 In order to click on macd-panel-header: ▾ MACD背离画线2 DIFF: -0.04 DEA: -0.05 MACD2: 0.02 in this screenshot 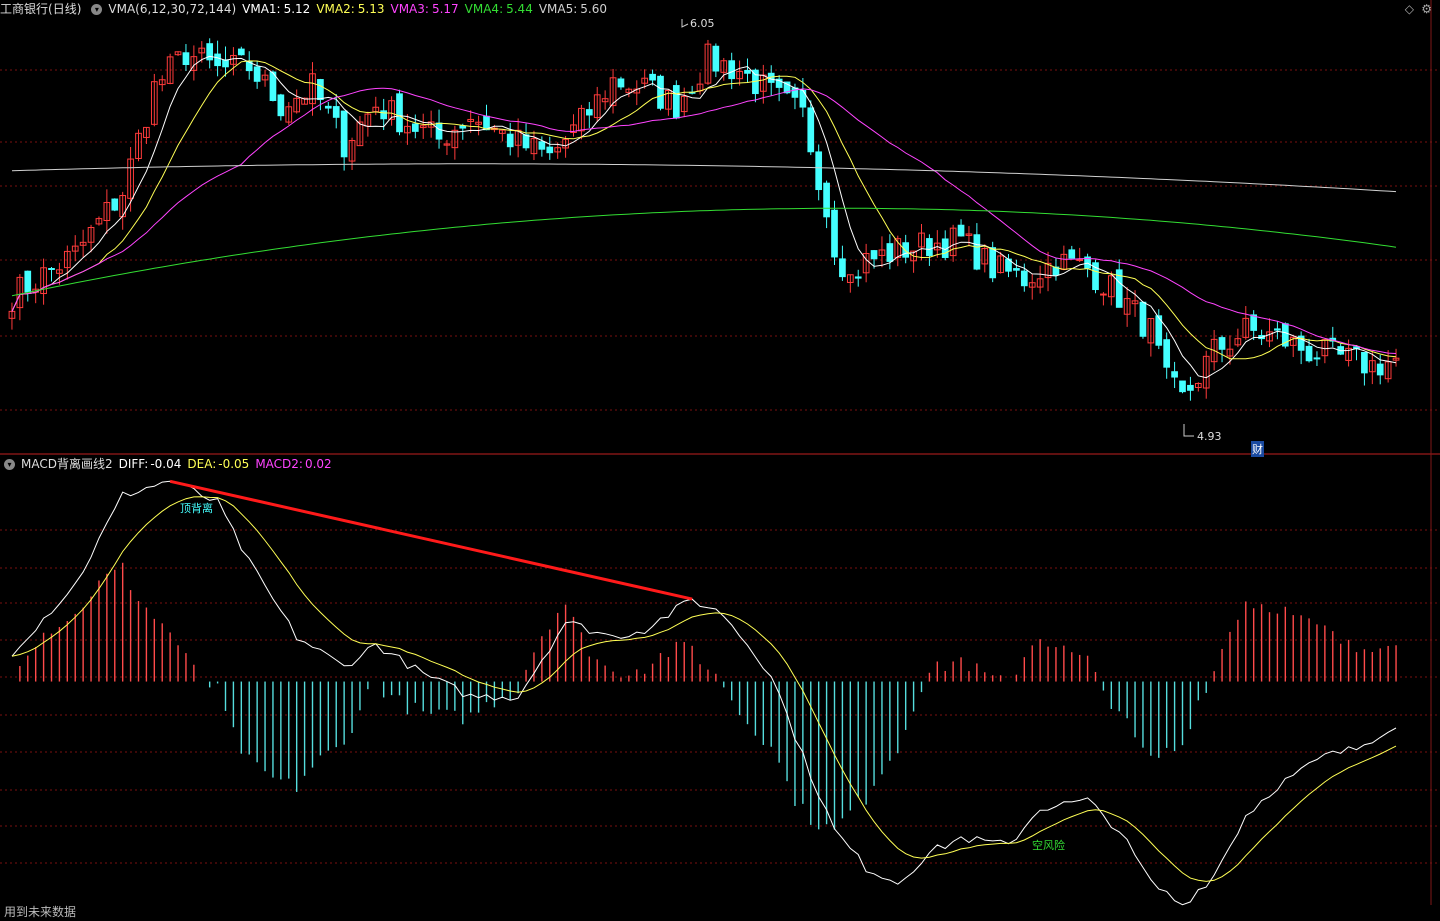, I will do `click(169, 464)`.